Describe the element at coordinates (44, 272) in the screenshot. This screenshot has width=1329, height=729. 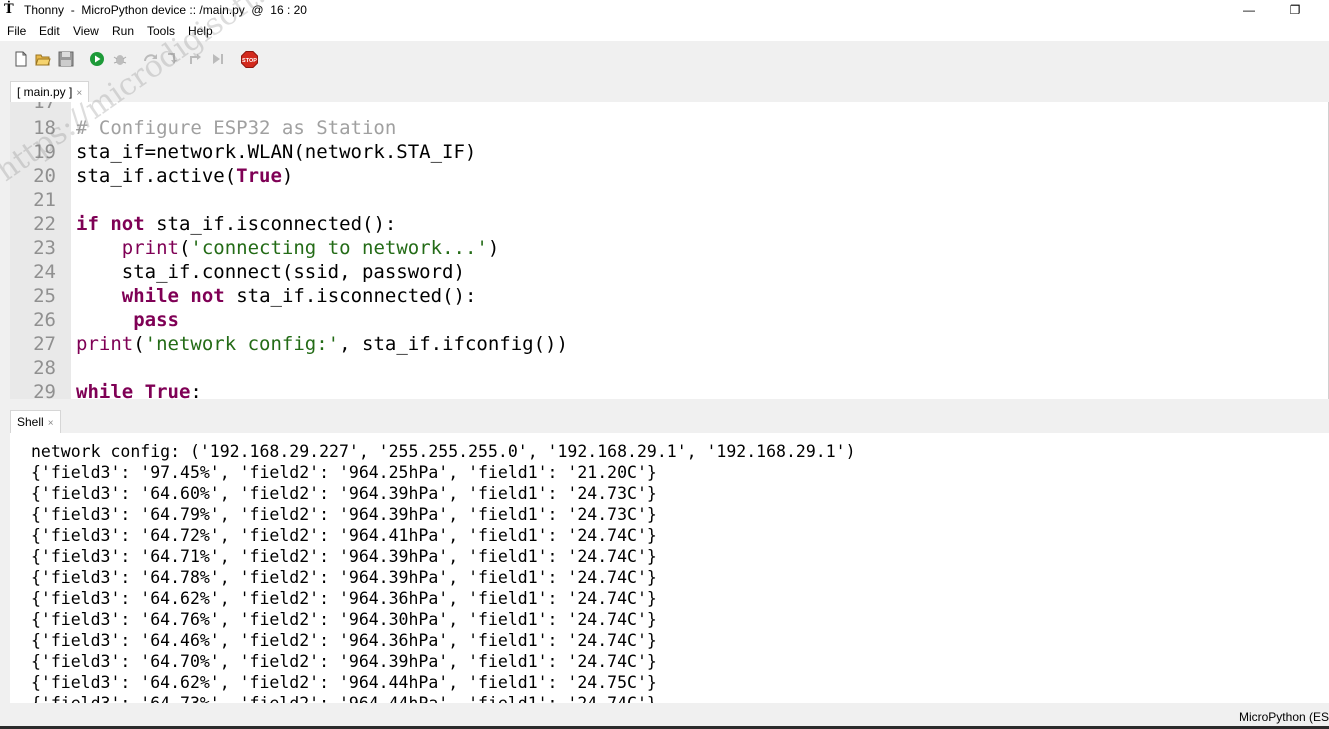
I see `line-number: 24` at that location.